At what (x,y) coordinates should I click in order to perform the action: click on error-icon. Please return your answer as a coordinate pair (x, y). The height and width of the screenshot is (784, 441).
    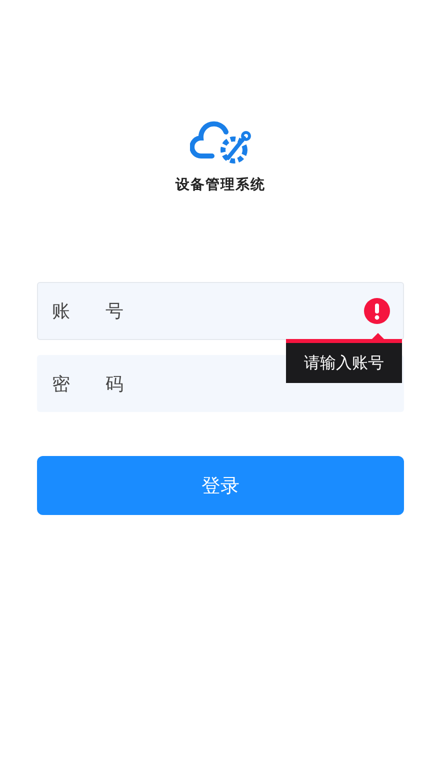
    Looking at the image, I should click on (377, 311).